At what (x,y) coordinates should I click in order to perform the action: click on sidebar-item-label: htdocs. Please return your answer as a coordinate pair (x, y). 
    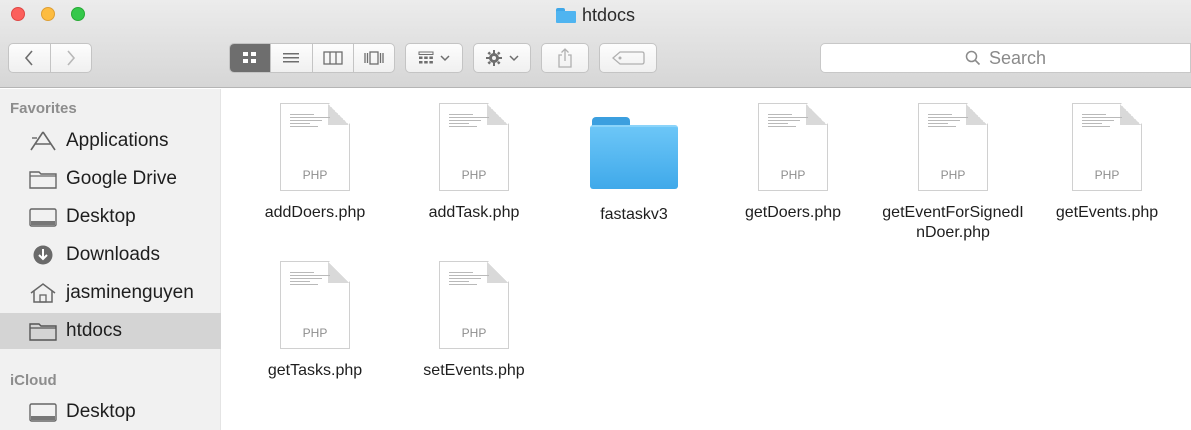
    Looking at the image, I should click on (94, 330).